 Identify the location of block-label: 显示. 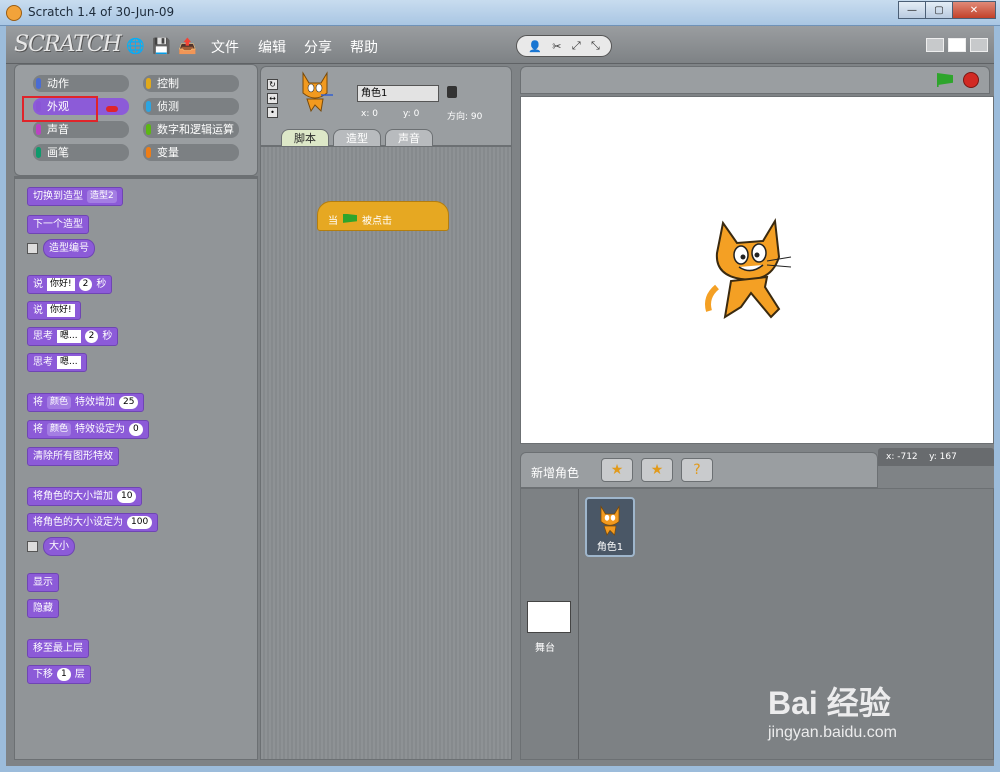
(43, 582).